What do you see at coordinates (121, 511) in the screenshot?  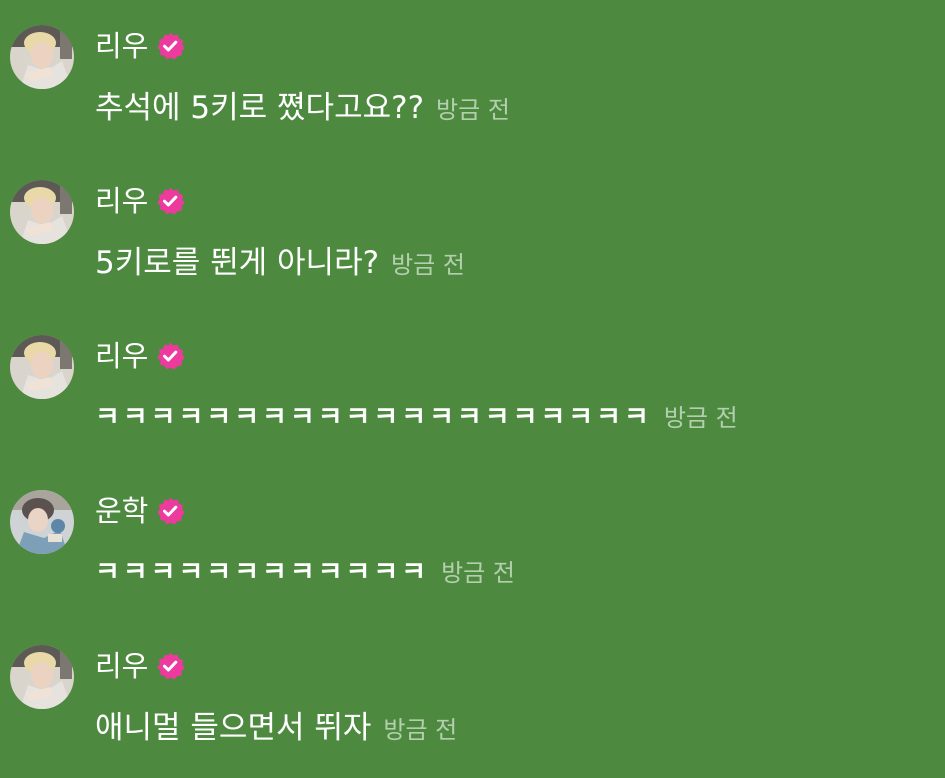 I see `author-name: 운학` at bounding box center [121, 511].